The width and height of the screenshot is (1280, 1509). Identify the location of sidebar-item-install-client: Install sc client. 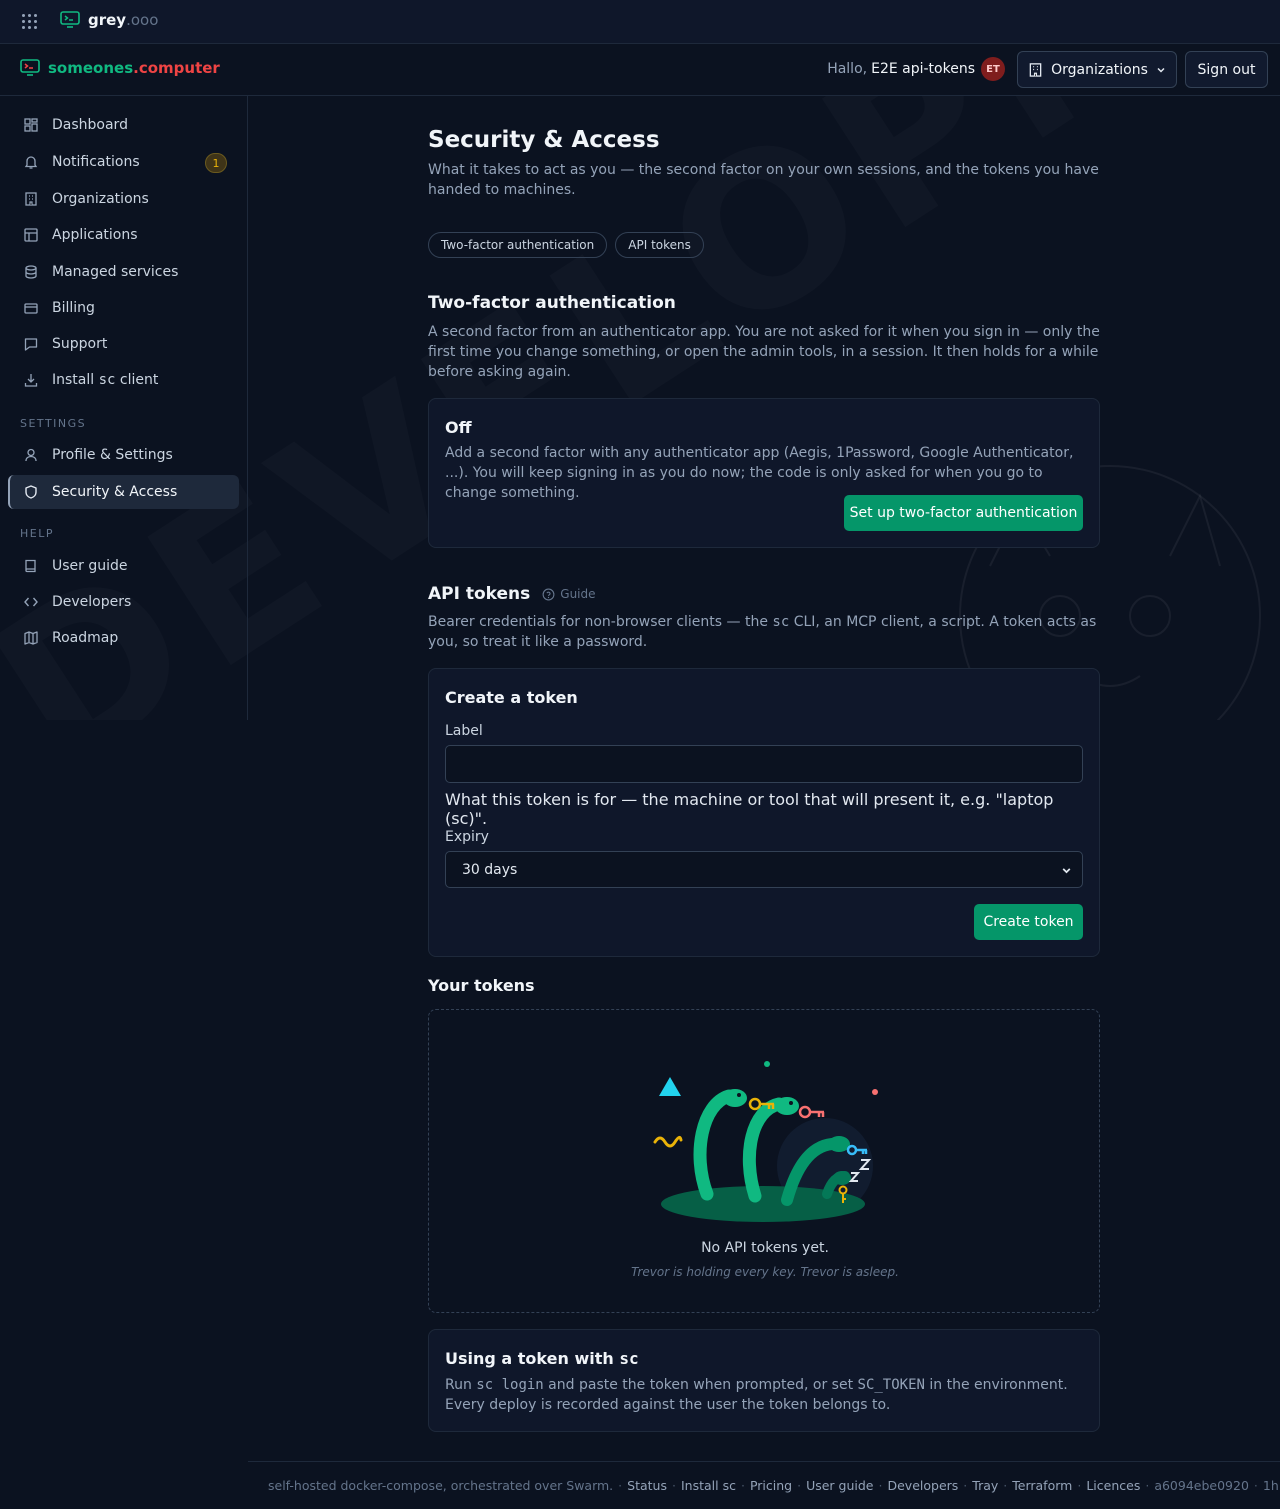
(123, 380).